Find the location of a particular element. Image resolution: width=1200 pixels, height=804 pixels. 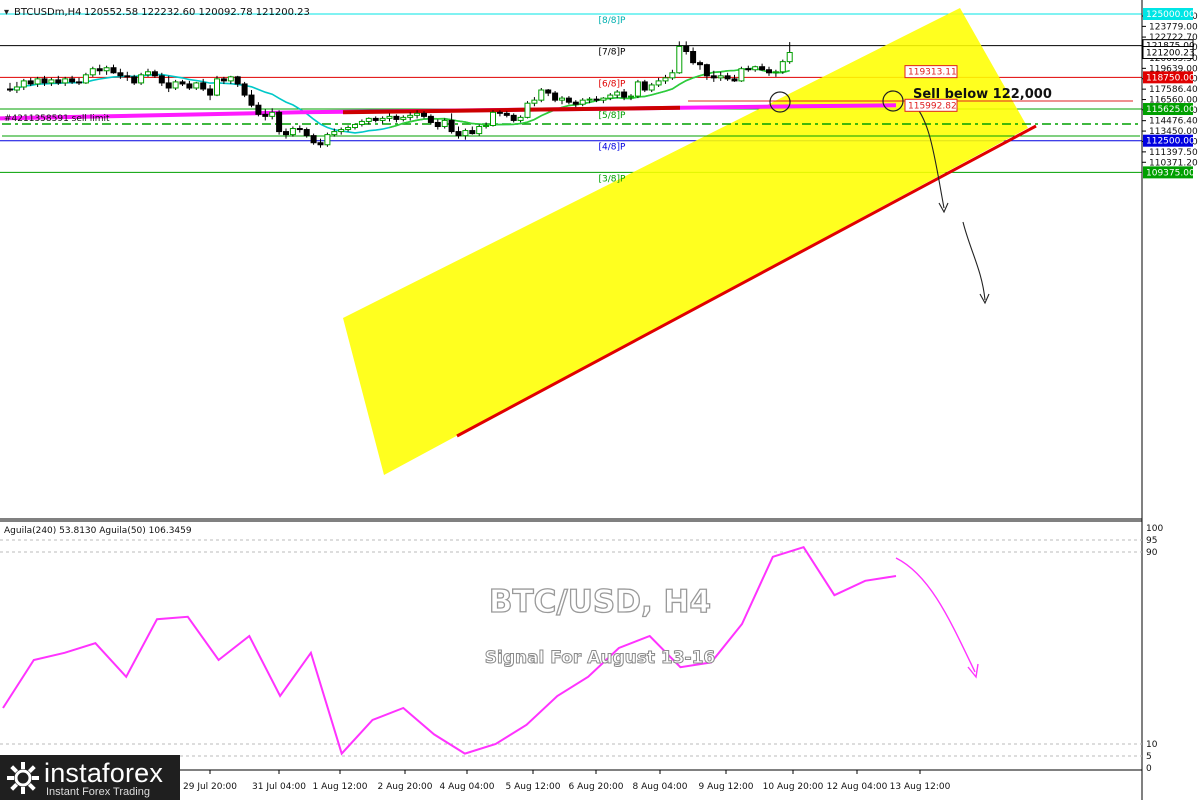

gear-logo-icon is located at coordinates (23, 778).